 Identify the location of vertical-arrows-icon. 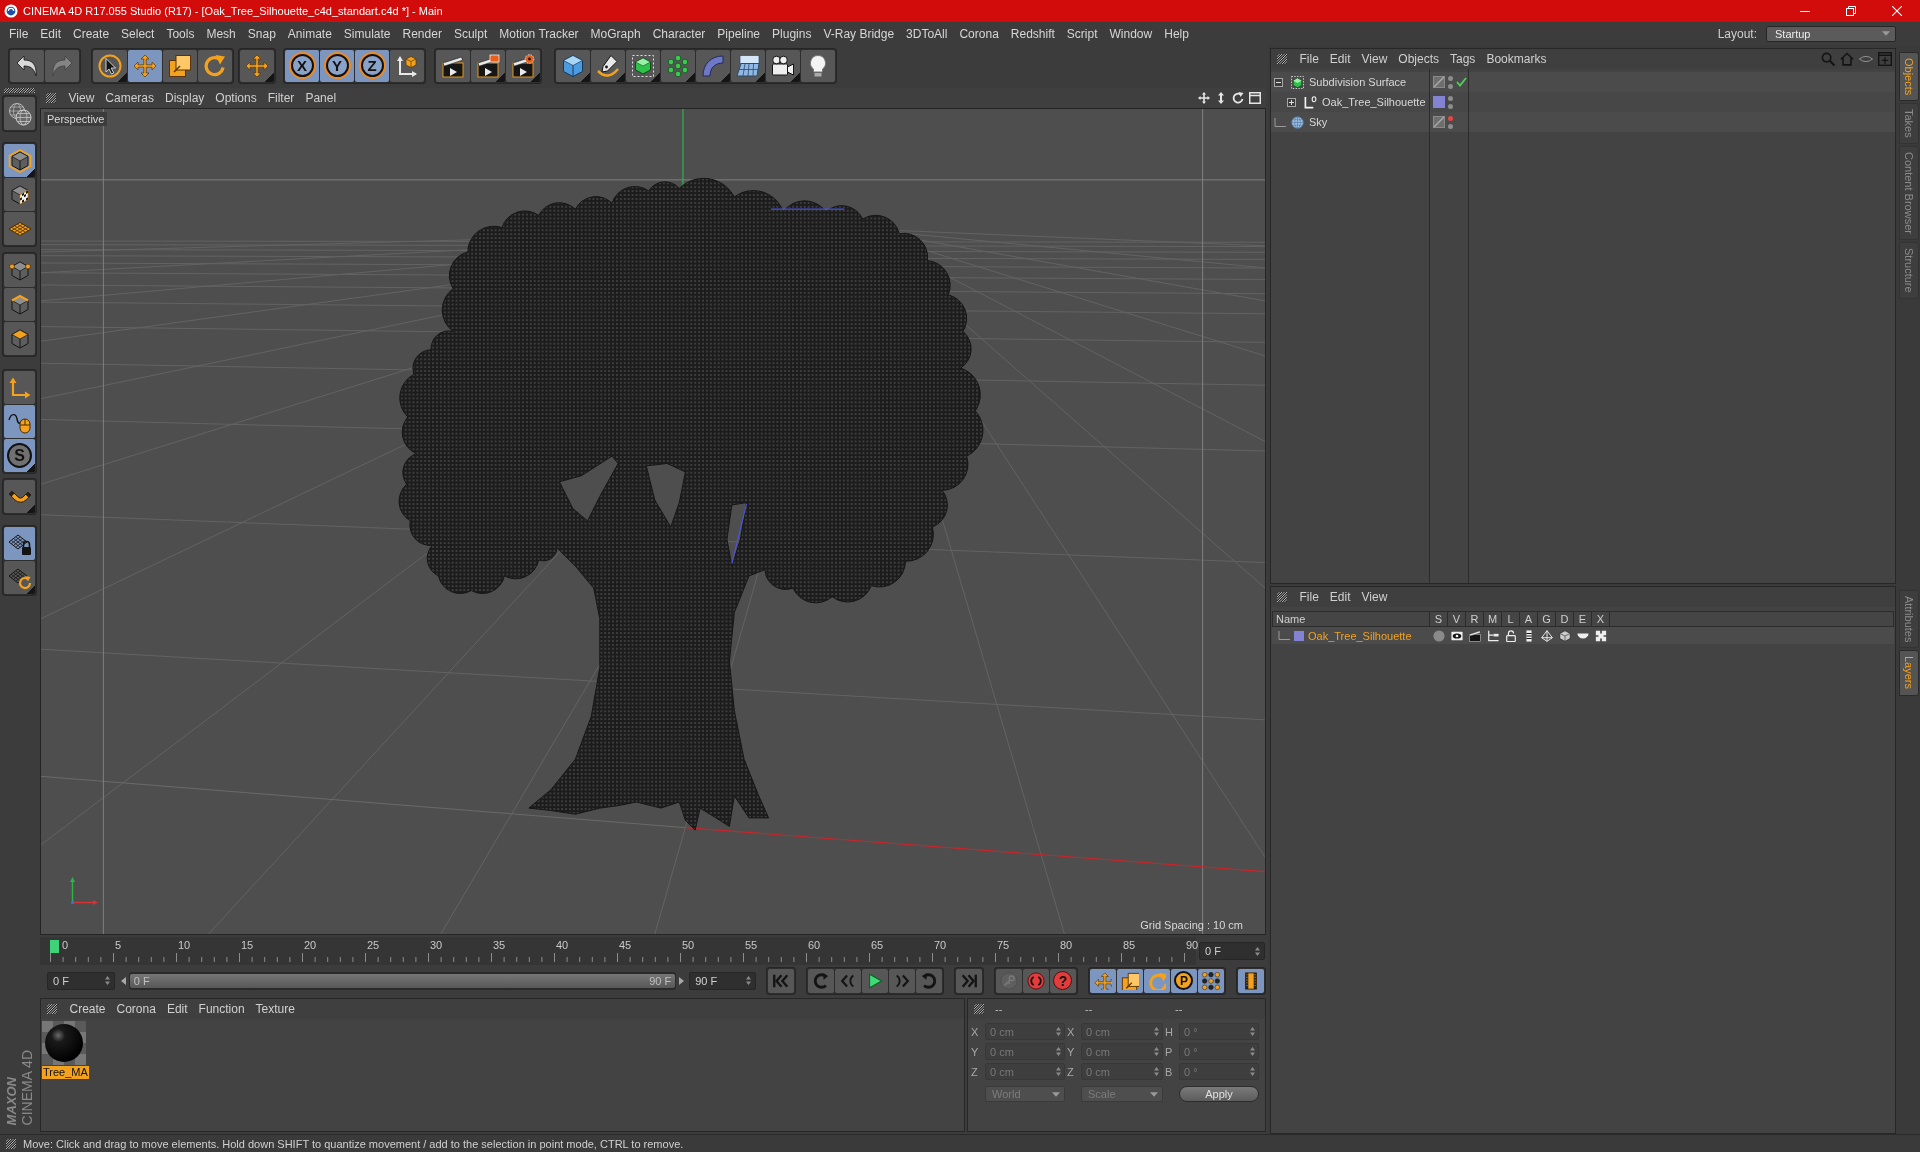
(1221, 98).